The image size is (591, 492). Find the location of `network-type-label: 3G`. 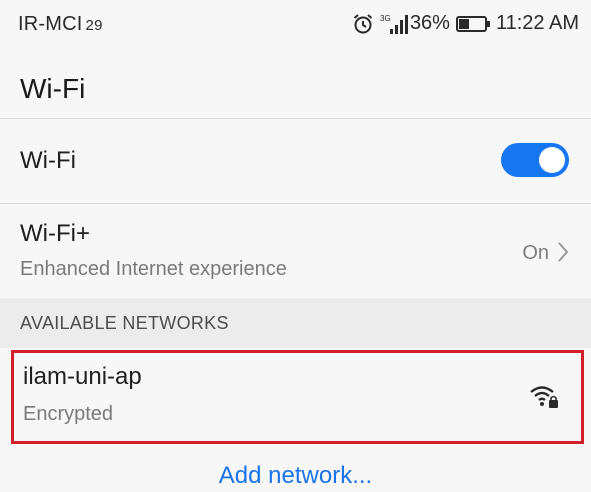

network-type-label: 3G is located at coordinates (385, 18).